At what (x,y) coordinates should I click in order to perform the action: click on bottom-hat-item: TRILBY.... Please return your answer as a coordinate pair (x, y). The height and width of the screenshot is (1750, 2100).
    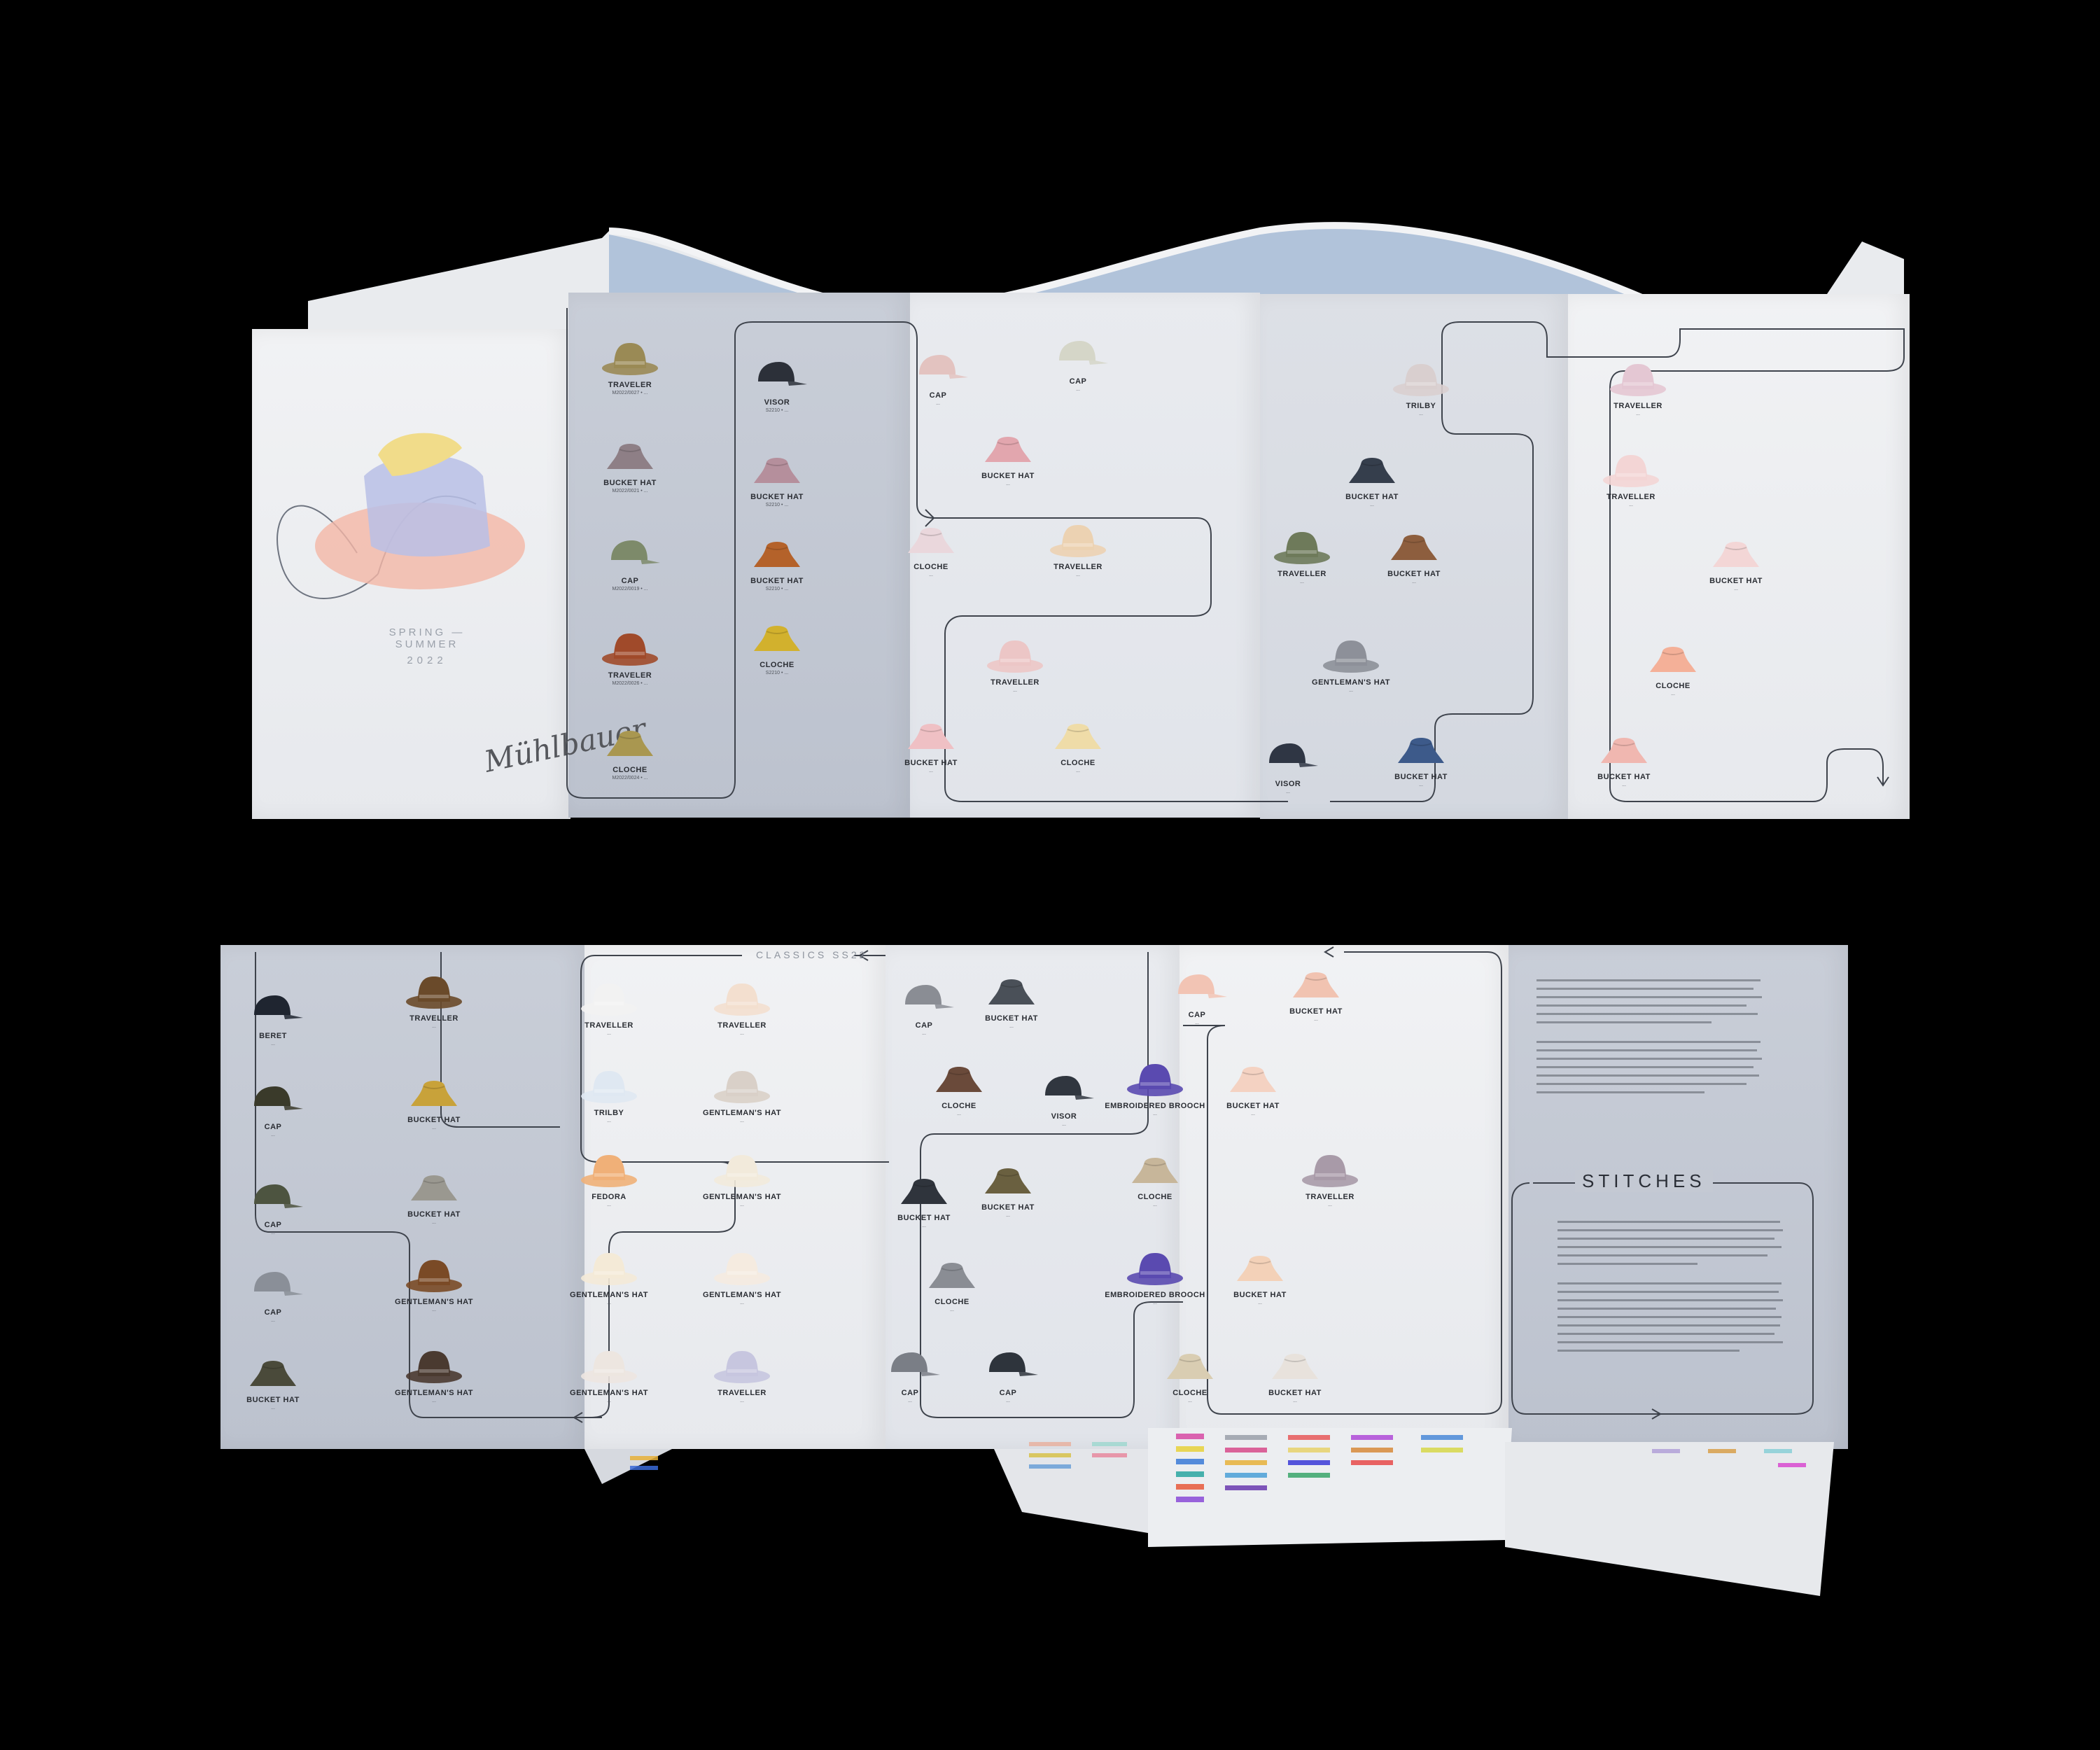
    Looking at the image, I should click on (609, 1094).